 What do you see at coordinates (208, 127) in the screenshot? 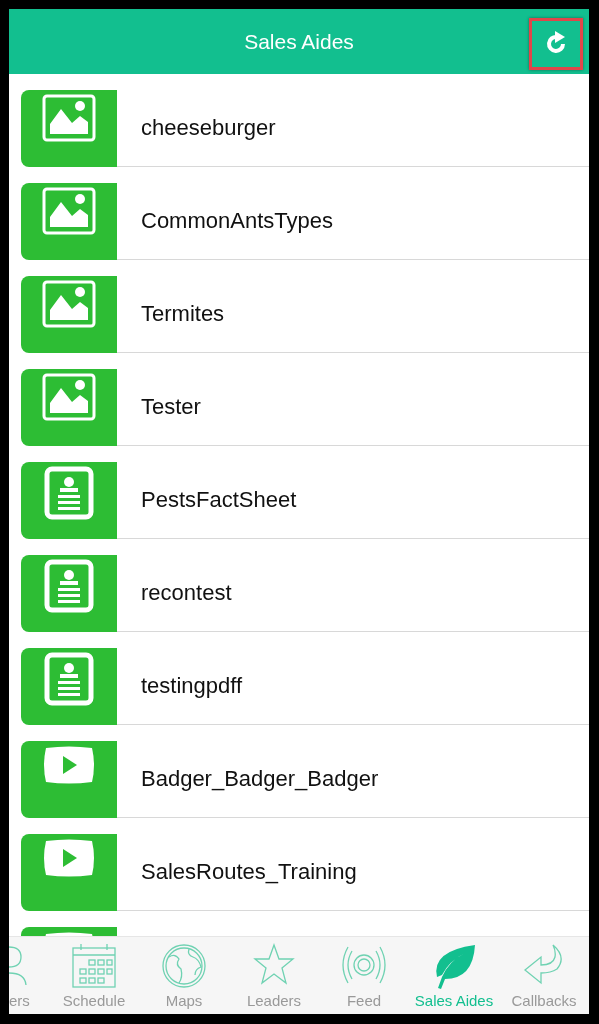
I see `item-title: cheeseburger` at bounding box center [208, 127].